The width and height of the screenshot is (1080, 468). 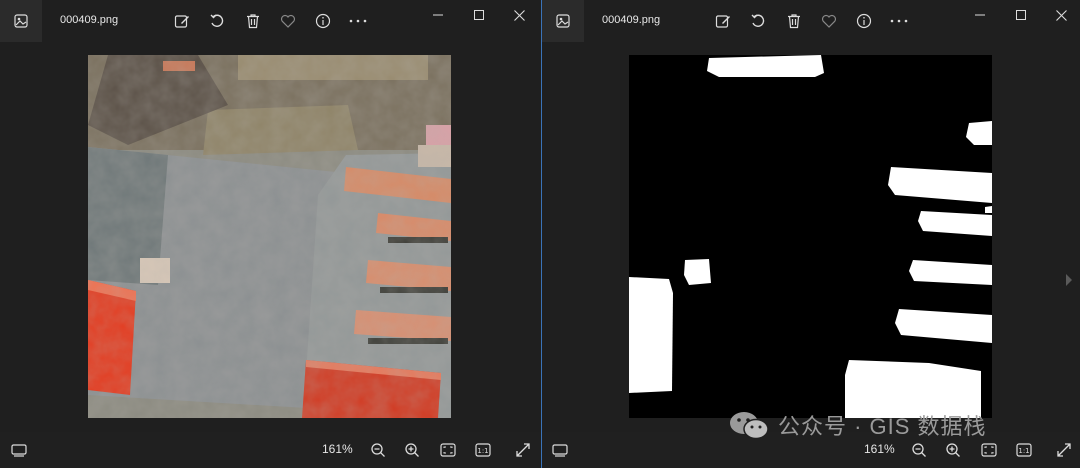 What do you see at coordinates (749, 426) in the screenshot?
I see `wechat-icon` at bounding box center [749, 426].